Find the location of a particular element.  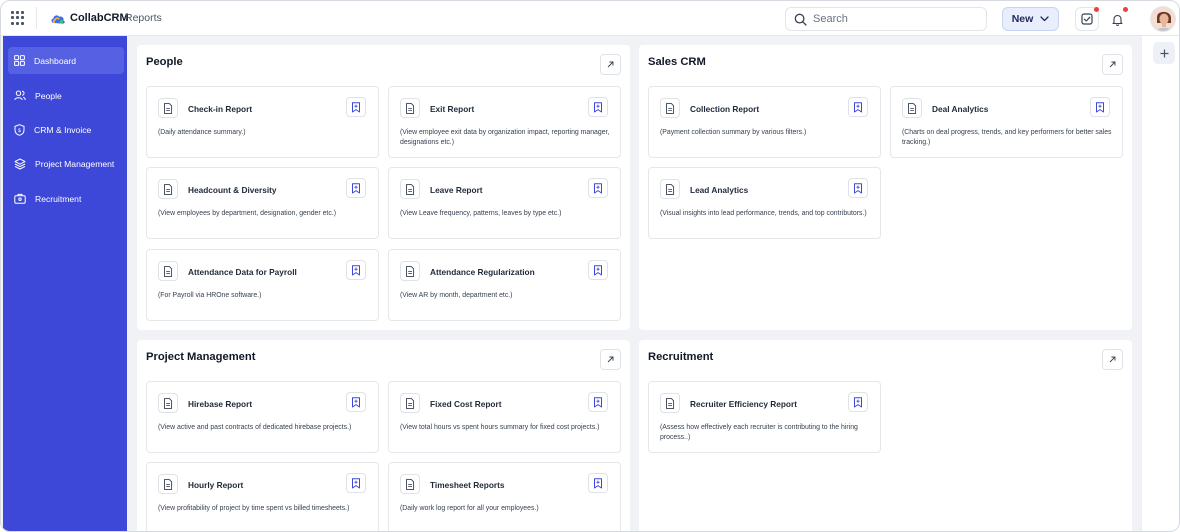

app-launcher-icon is located at coordinates (18, 18).